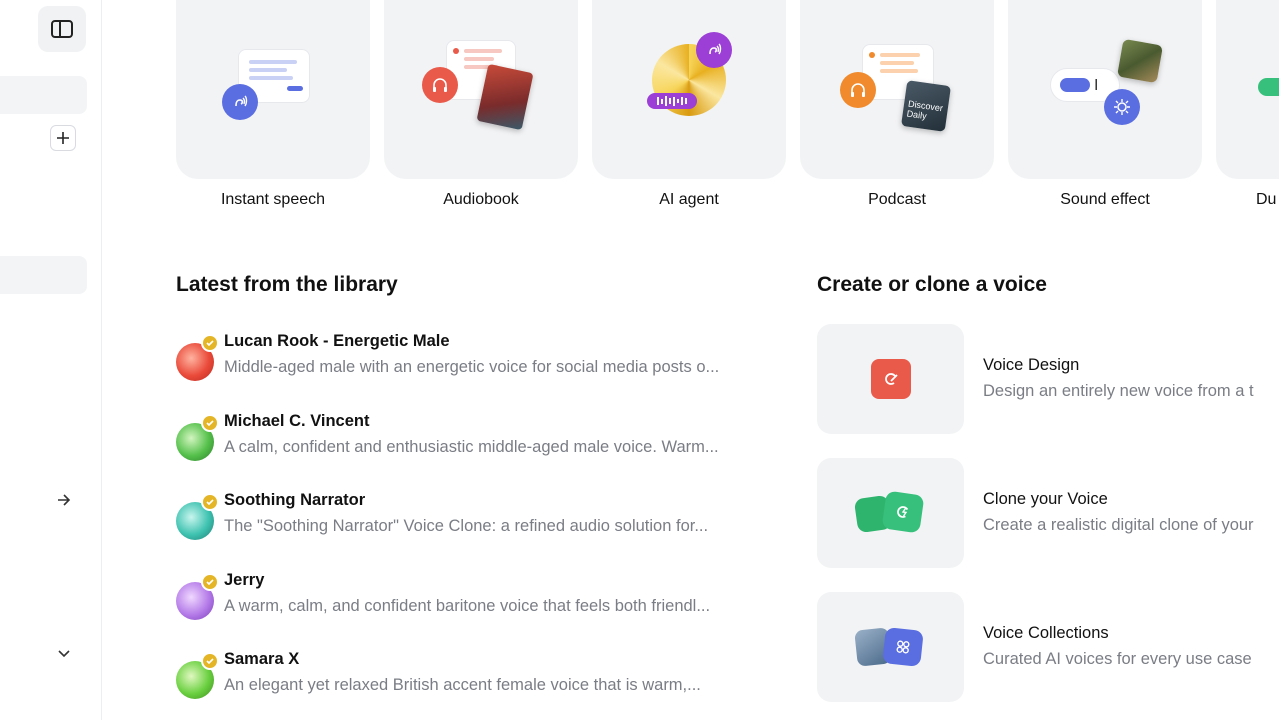 The width and height of the screenshot is (1279, 720). Describe the element at coordinates (287, 284) in the screenshot. I see `library-section-title: Latest from the library` at that location.